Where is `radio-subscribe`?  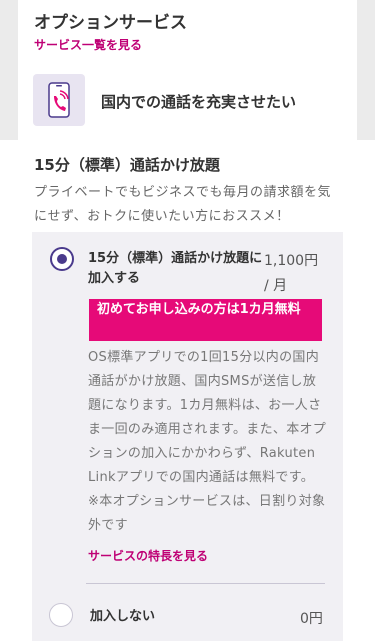 radio-subscribe is located at coordinates (62, 259).